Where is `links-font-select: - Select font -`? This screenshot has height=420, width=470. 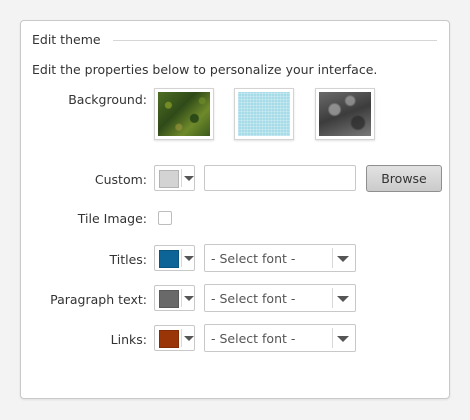 links-font-select: - Select font - is located at coordinates (280, 338).